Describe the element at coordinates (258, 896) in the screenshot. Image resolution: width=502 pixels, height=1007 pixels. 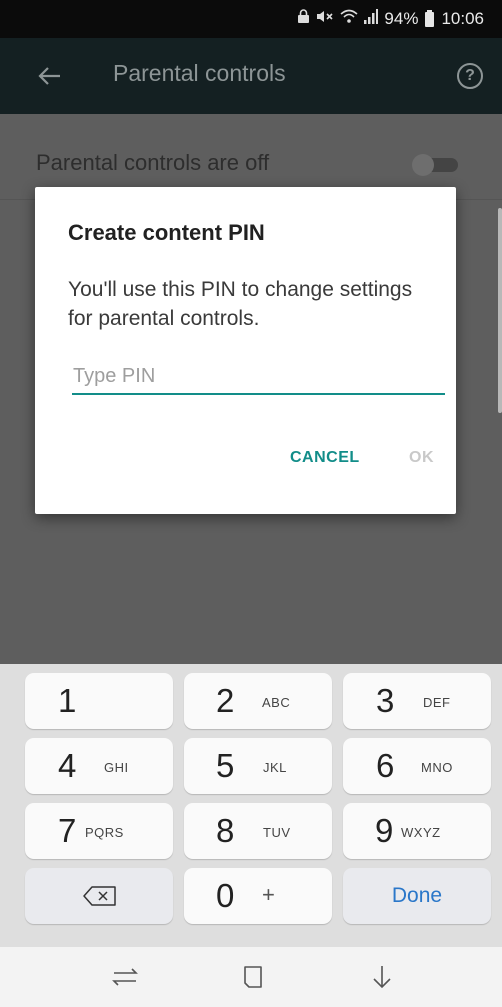
I see `key-0: 0 +` at that location.